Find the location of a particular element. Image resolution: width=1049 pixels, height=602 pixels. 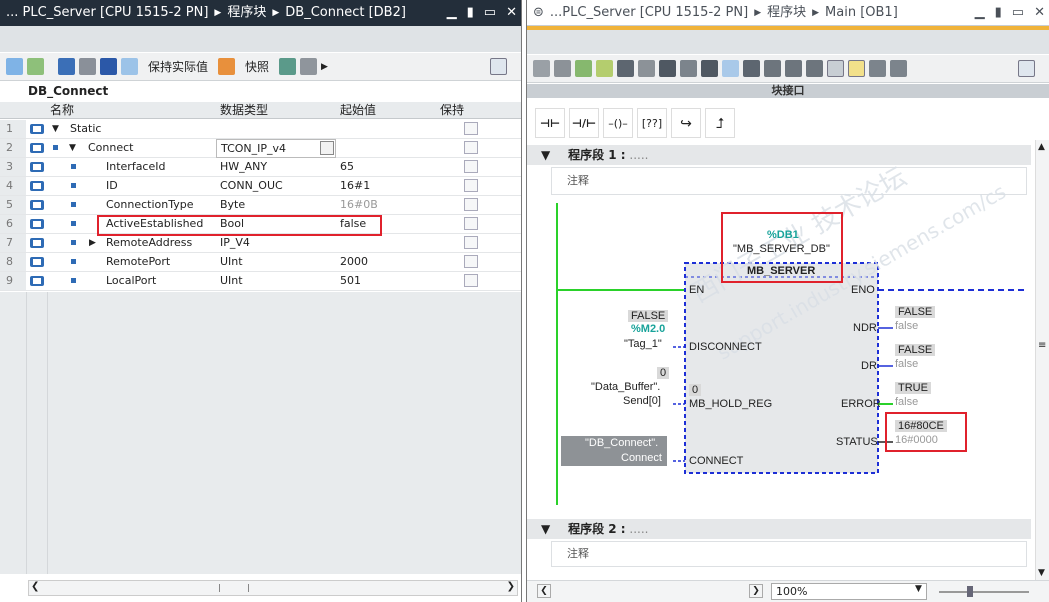

zoom-dropdown-icon: ▼ is located at coordinates (918, 589).